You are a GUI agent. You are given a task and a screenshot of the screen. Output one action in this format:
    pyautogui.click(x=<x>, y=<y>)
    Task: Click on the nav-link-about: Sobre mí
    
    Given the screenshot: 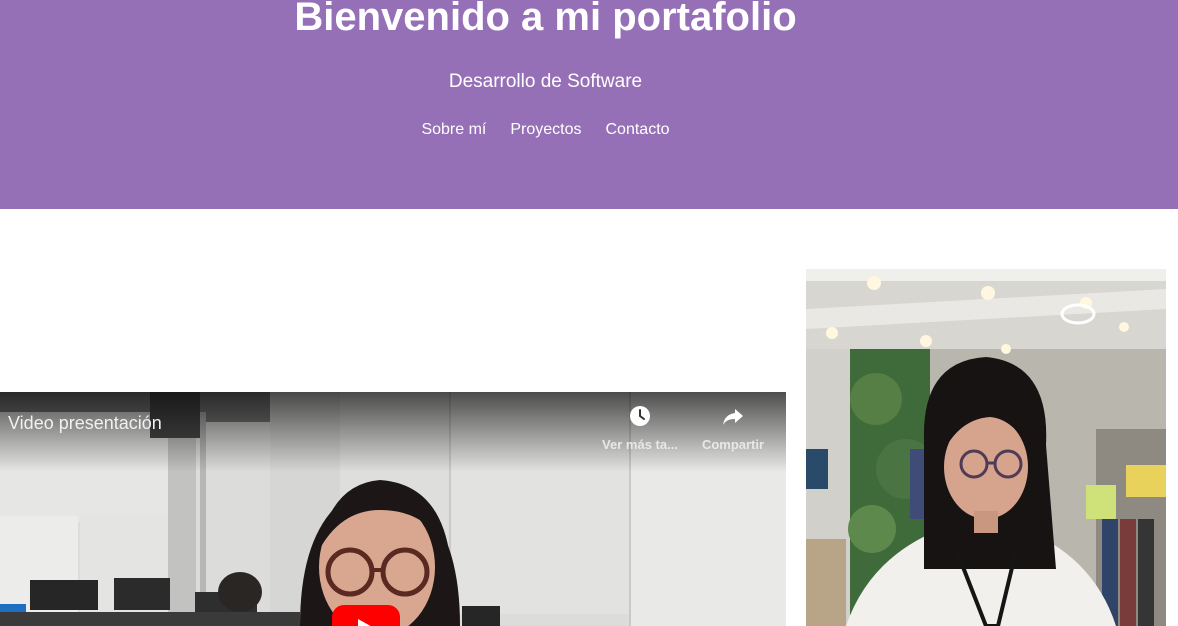 What is the action you would take?
    pyautogui.click(x=453, y=130)
    